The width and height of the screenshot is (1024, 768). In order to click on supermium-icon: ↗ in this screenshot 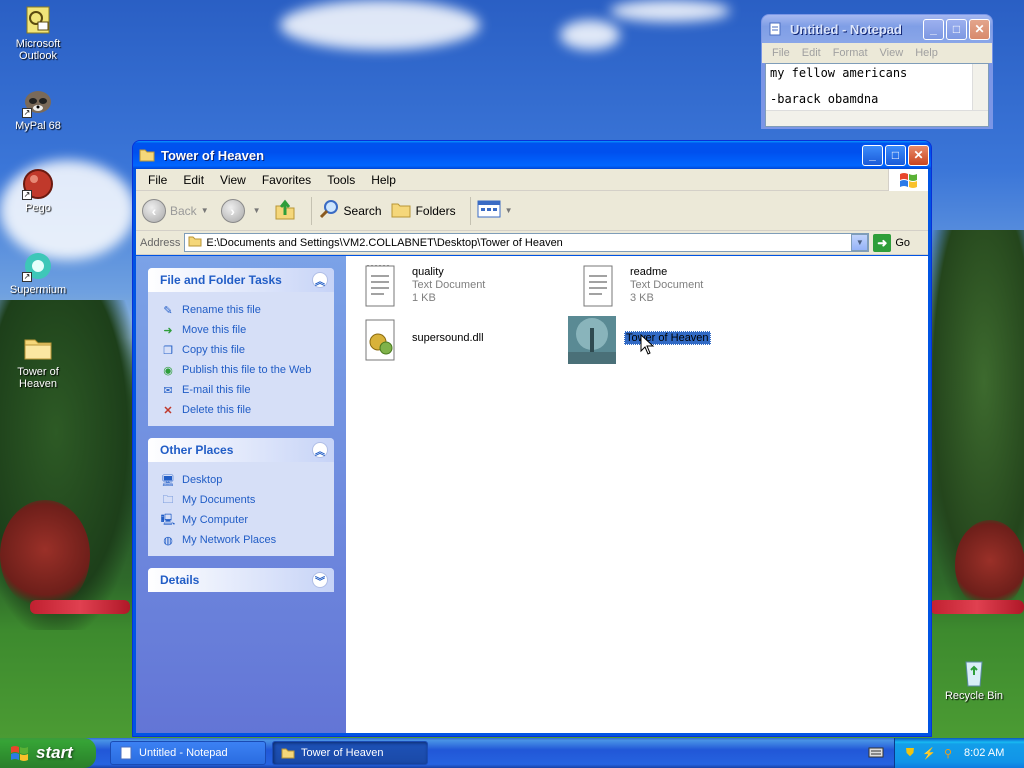, I will do `click(38, 266)`.